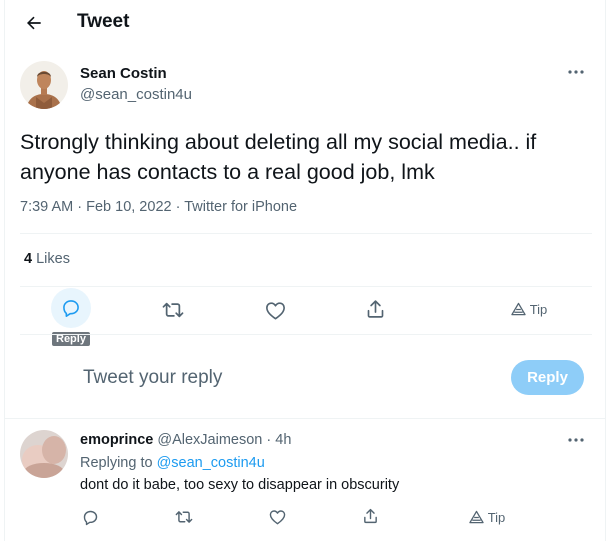 The width and height of the screenshot is (615, 541). What do you see at coordinates (53, 259) in the screenshot?
I see `likes-label: Likes` at bounding box center [53, 259].